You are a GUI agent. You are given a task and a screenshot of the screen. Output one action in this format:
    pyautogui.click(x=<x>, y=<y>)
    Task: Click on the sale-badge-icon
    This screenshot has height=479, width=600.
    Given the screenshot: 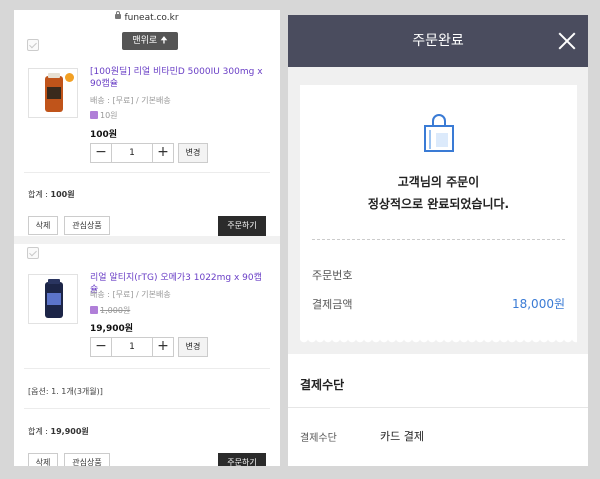 What is the action you would take?
    pyautogui.click(x=69, y=77)
    